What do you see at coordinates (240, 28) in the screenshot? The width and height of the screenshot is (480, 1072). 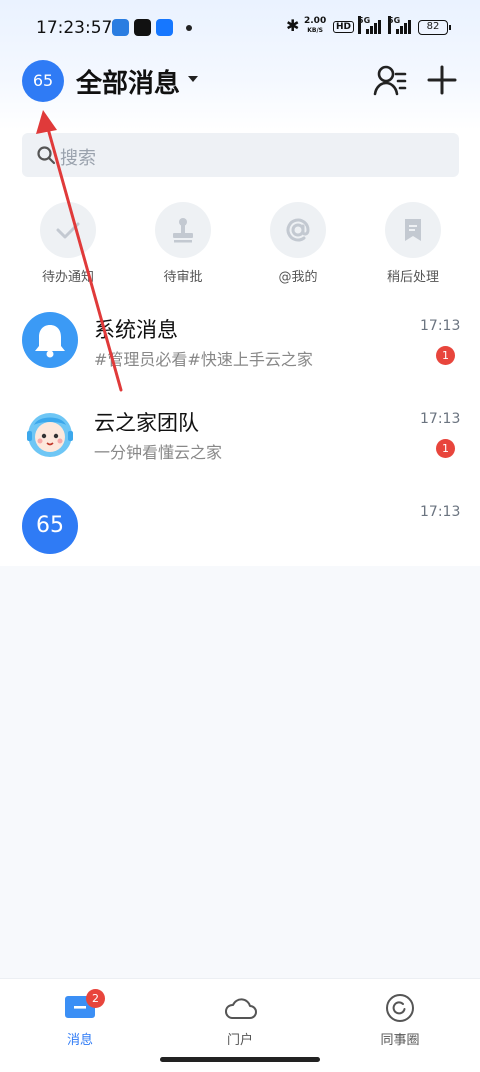 I see `status-bar: 17:23:57 ✱ 2.00 KB/S HD 5G 5G 82` at bounding box center [240, 28].